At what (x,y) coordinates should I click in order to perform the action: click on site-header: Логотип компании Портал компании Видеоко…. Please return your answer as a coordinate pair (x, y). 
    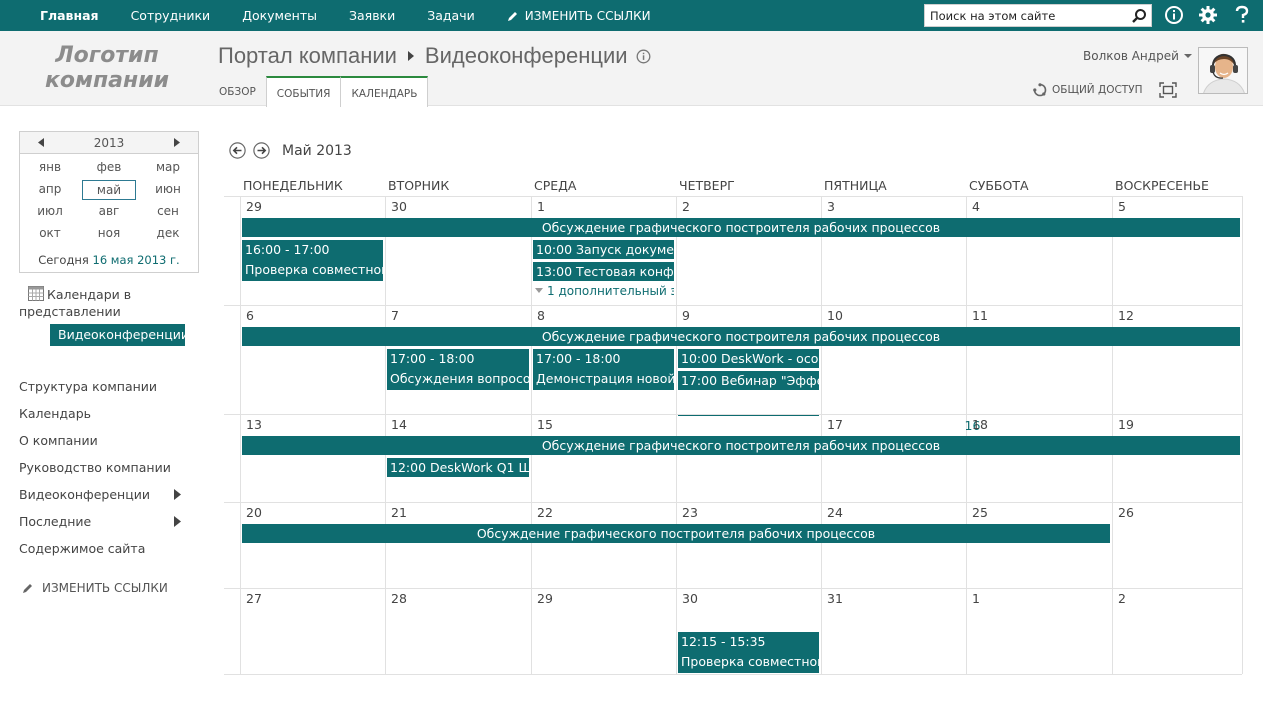
    Looking at the image, I should click on (631, 69).